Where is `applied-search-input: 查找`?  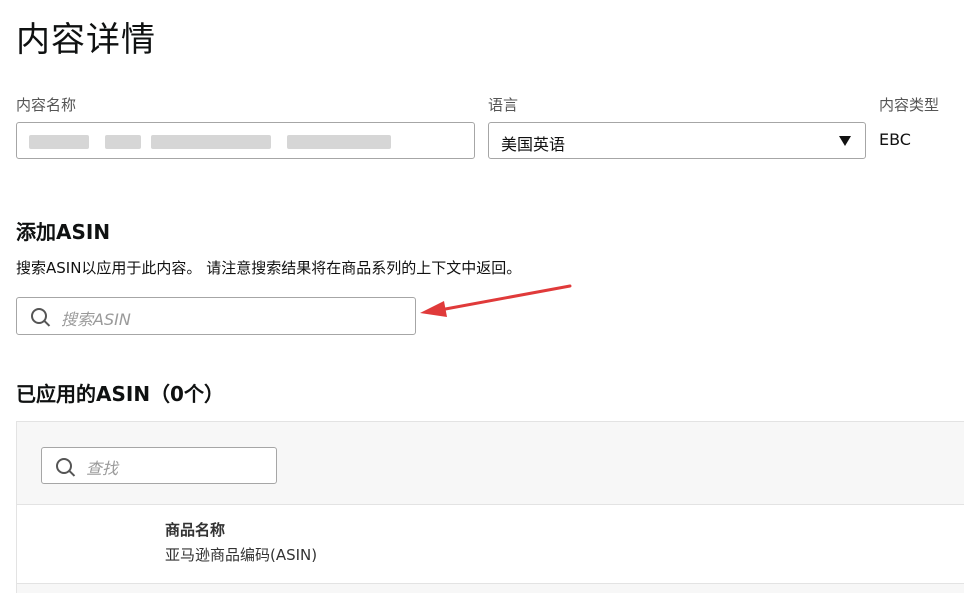
applied-search-input: 查找 is located at coordinates (159, 465).